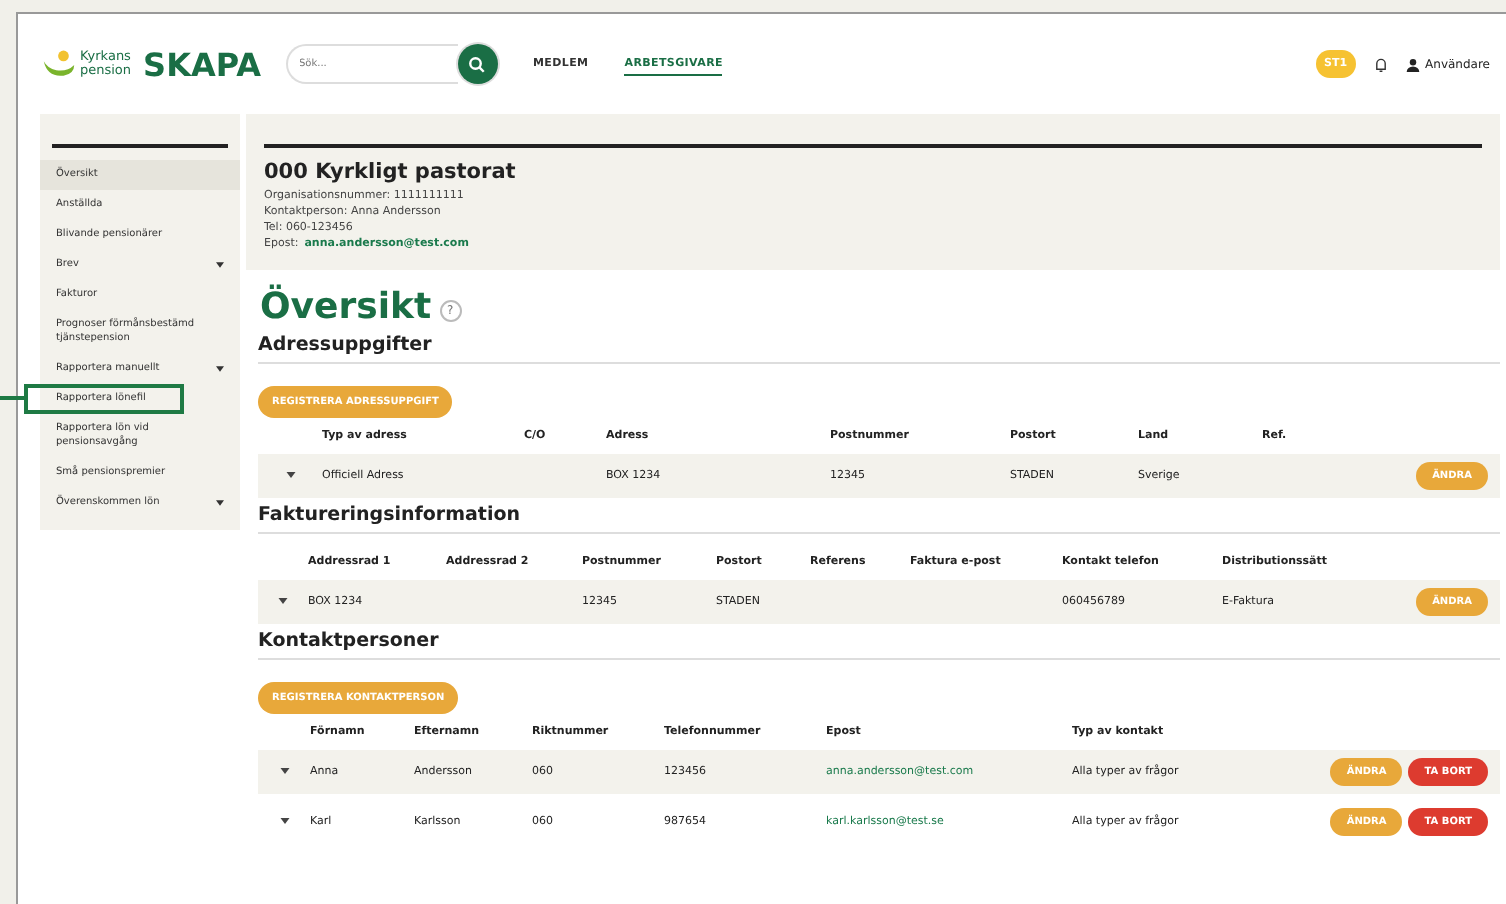 The width and height of the screenshot is (1506, 904). What do you see at coordinates (202, 64) in the screenshot?
I see `brand-name: SKAPA` at bounding box center [202, 64].